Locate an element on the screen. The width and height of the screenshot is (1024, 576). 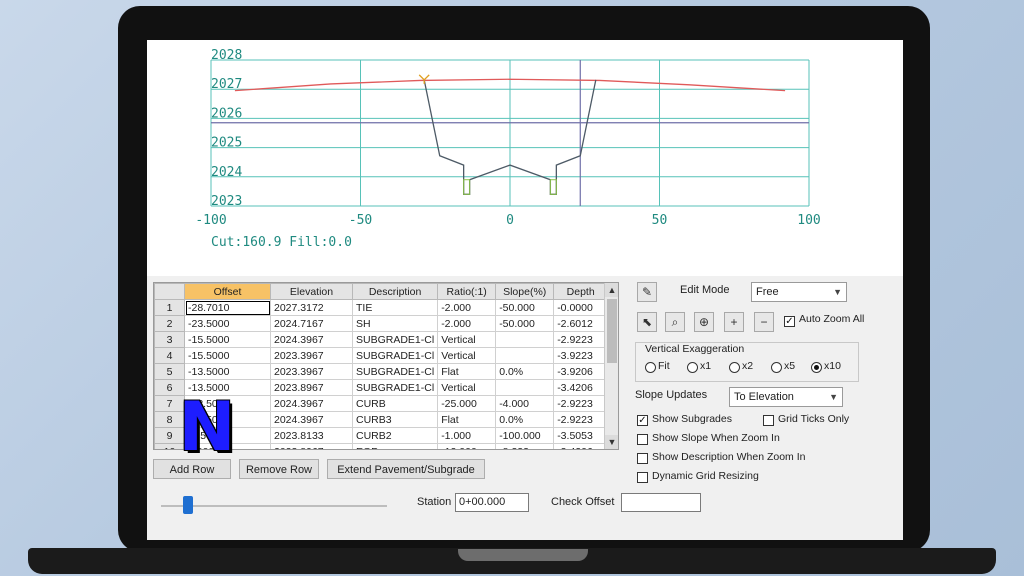
scroll-up-icon: ▲ is located at coordinates (611, 290).